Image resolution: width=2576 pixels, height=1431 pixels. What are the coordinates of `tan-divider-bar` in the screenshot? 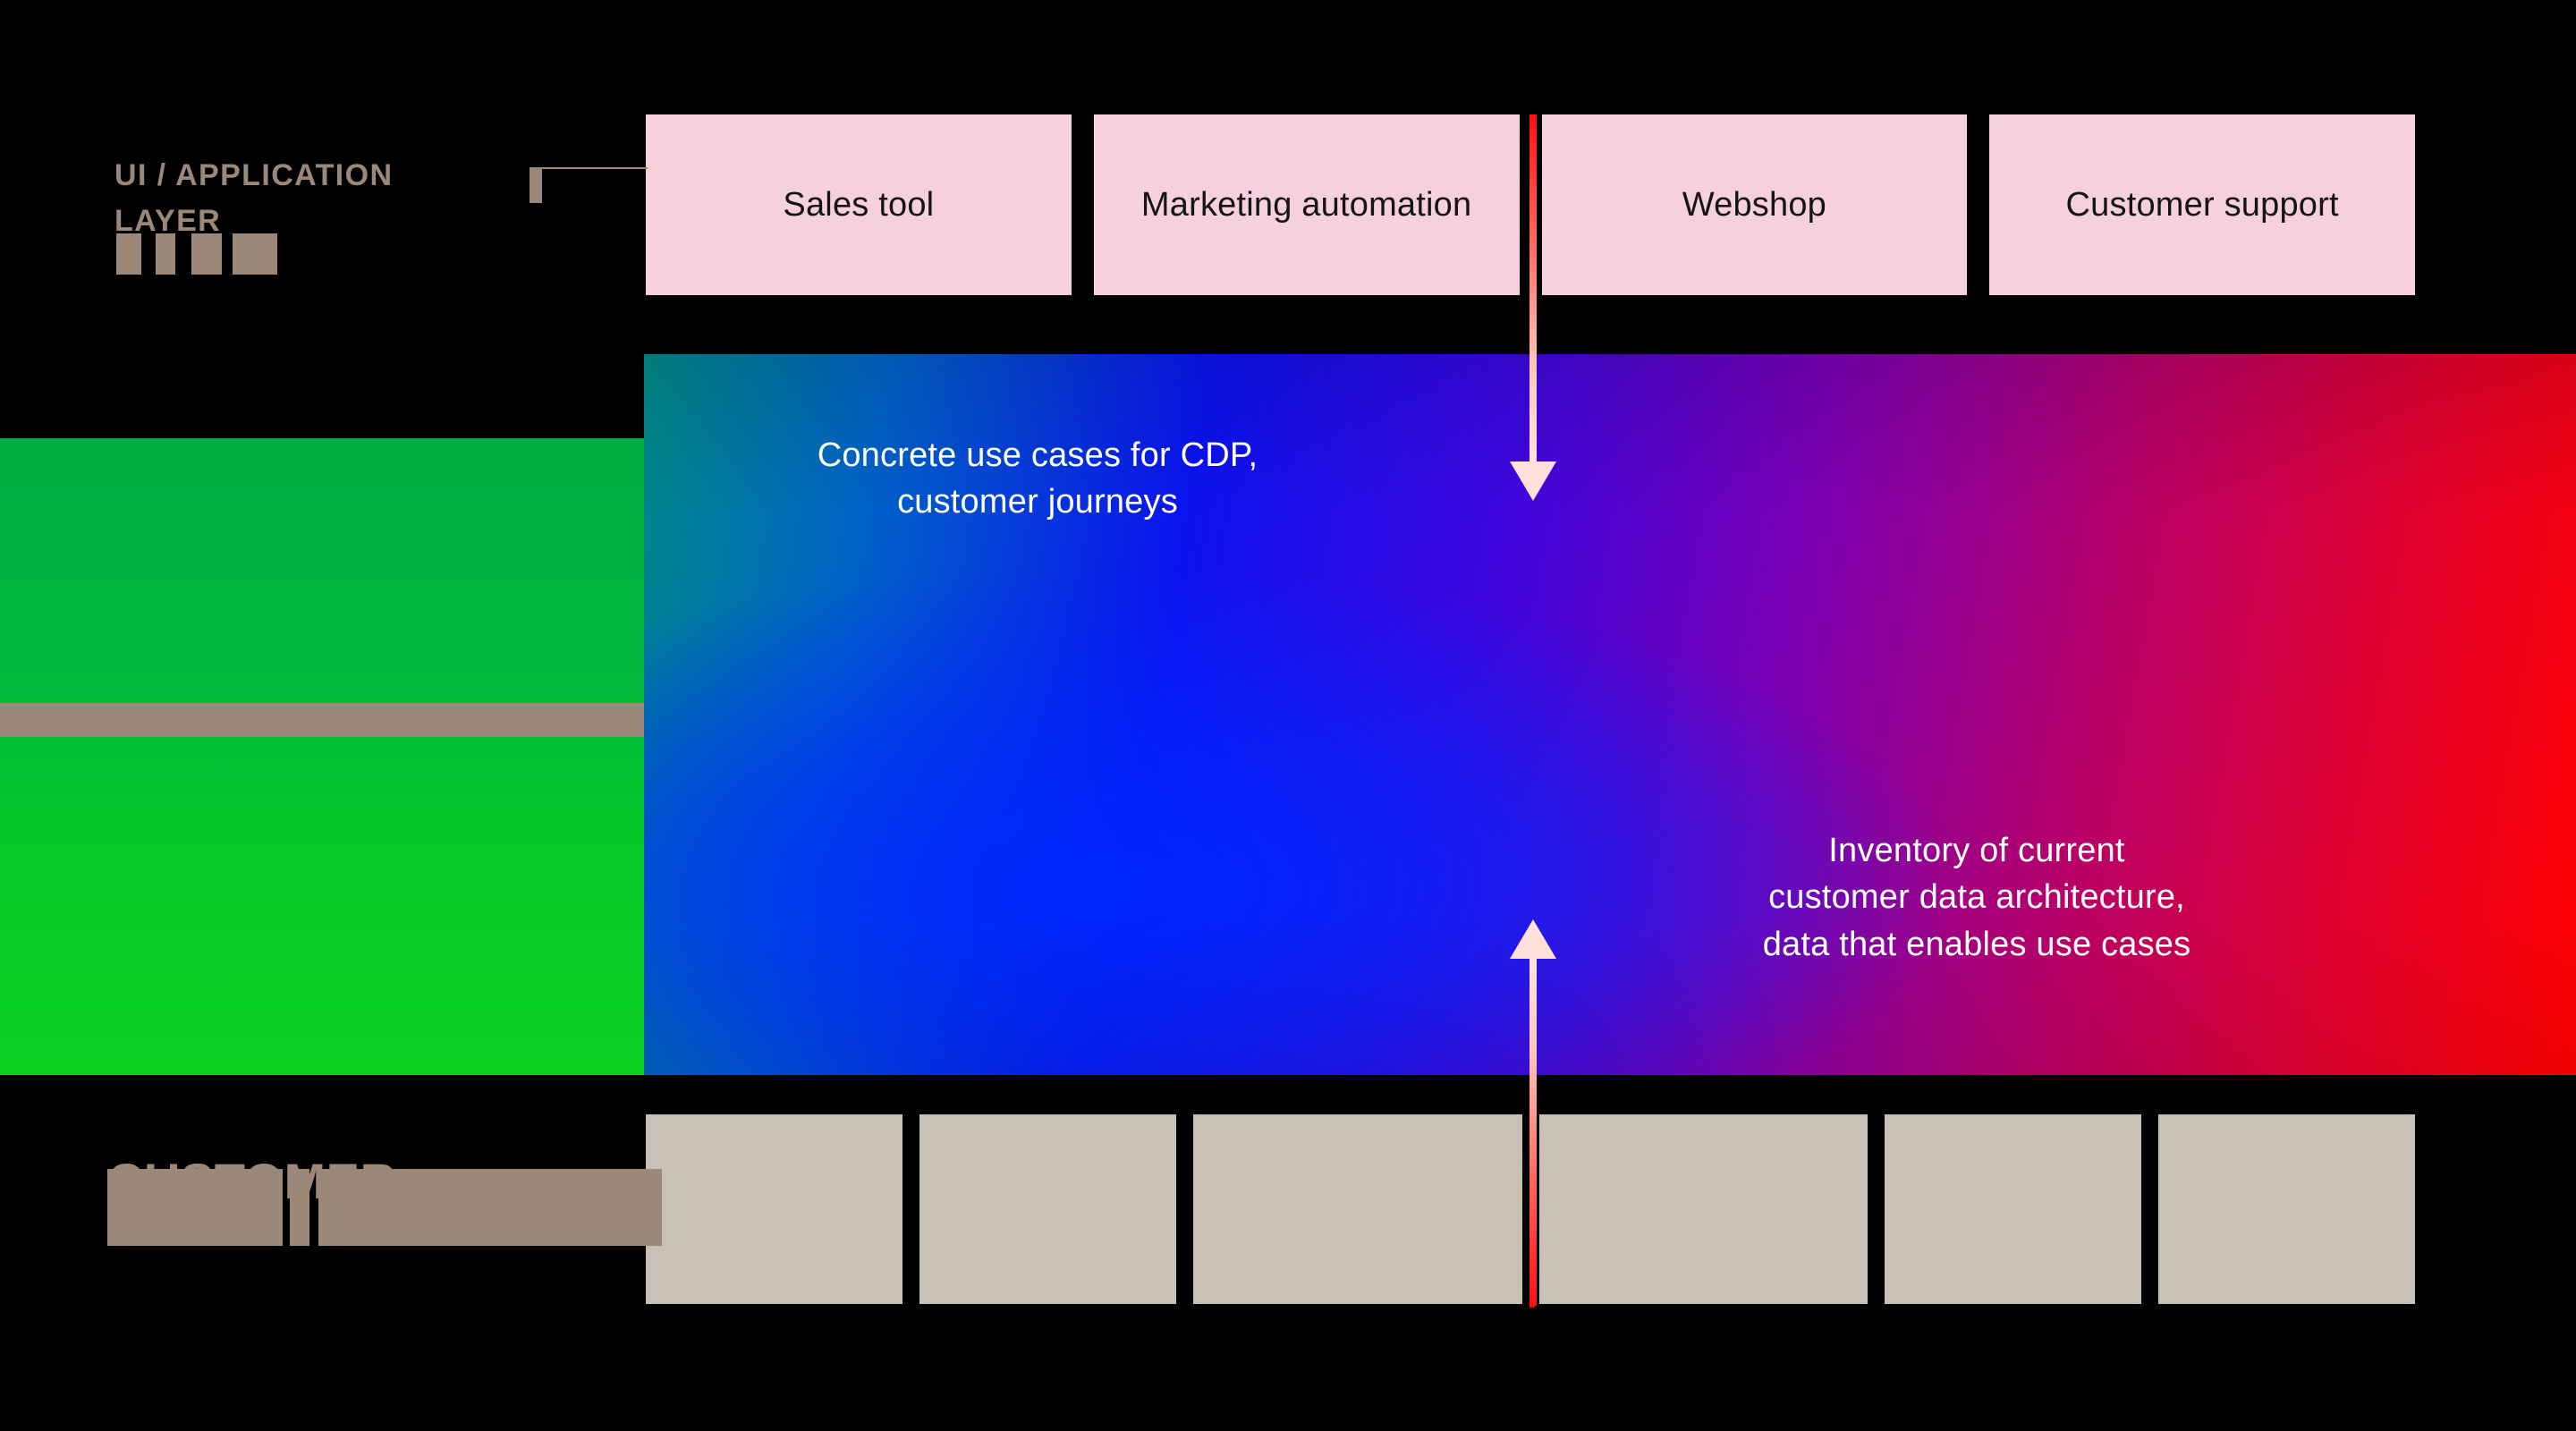 It's located at (322, 720).